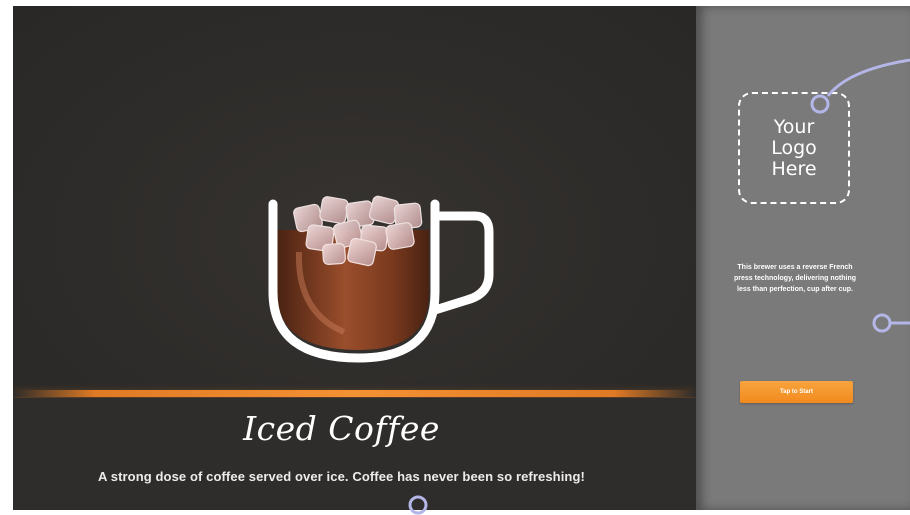  I want to click on product-title: Iced Coffee, so click(341, 428).